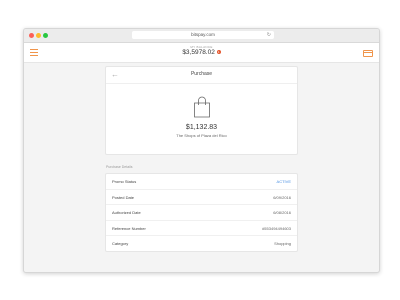 The image size is (400, 300). I want to click on app-header: MY BALANCE $3,5978.02 1, so click(201, 53).